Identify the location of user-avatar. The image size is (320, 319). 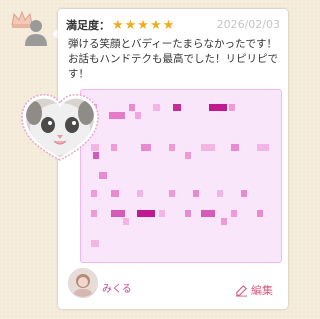
(83, 283).